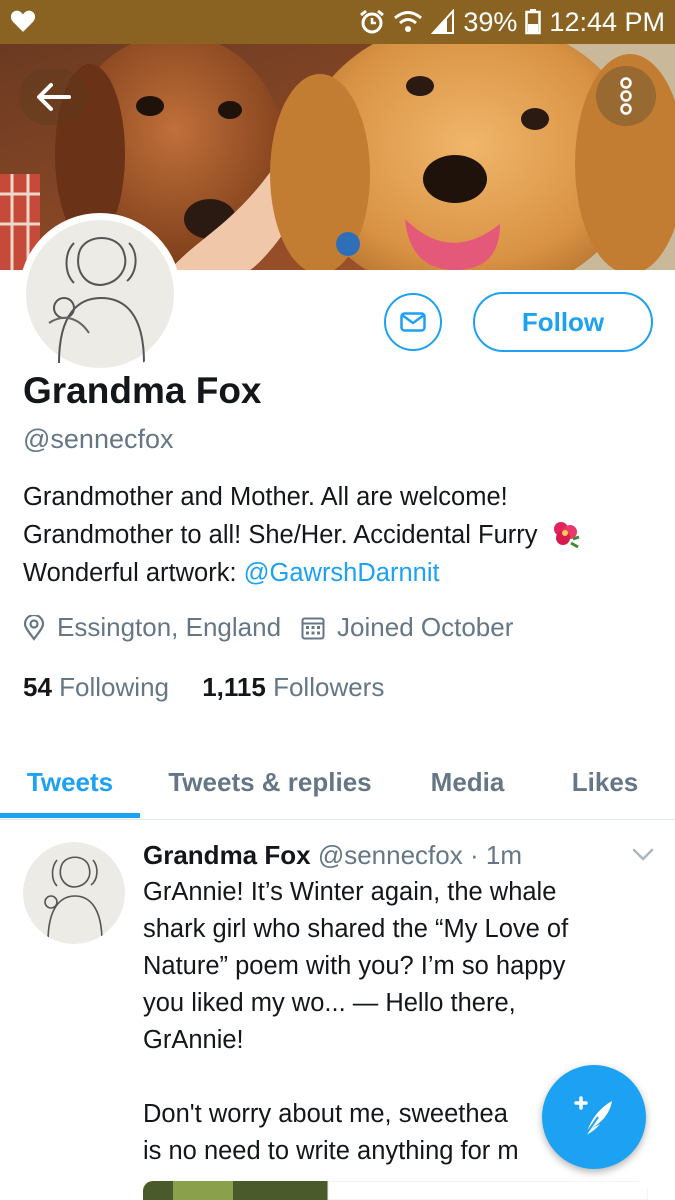 The width and height of the screenshot is (675, 1200). I want to click on back-arrow-icon, so click(54, 97).